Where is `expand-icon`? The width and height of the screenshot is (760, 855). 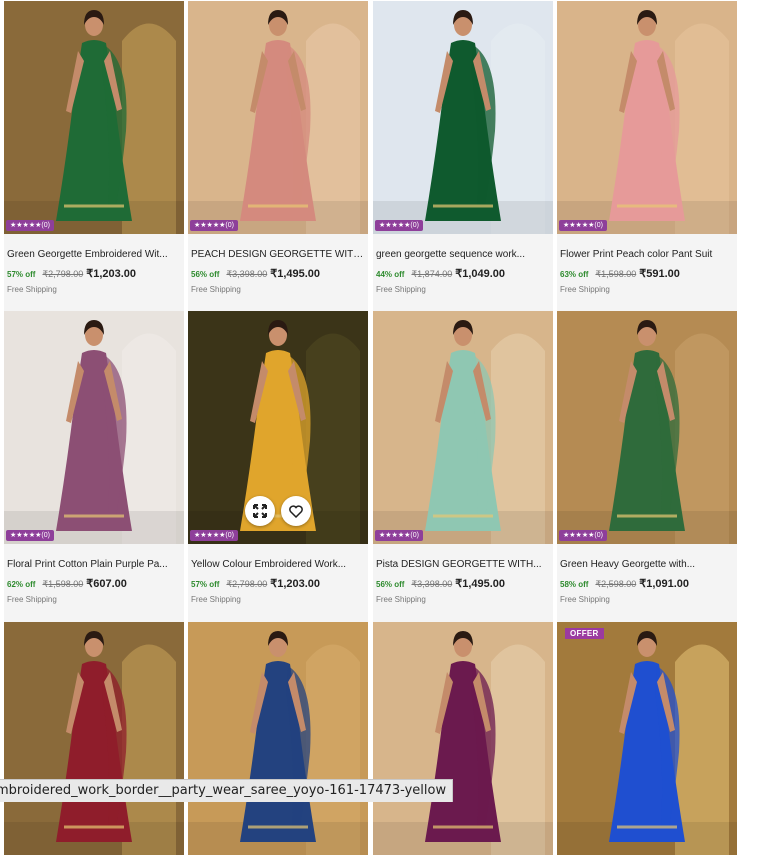
expand-icon is located at coordinates (260, 511).